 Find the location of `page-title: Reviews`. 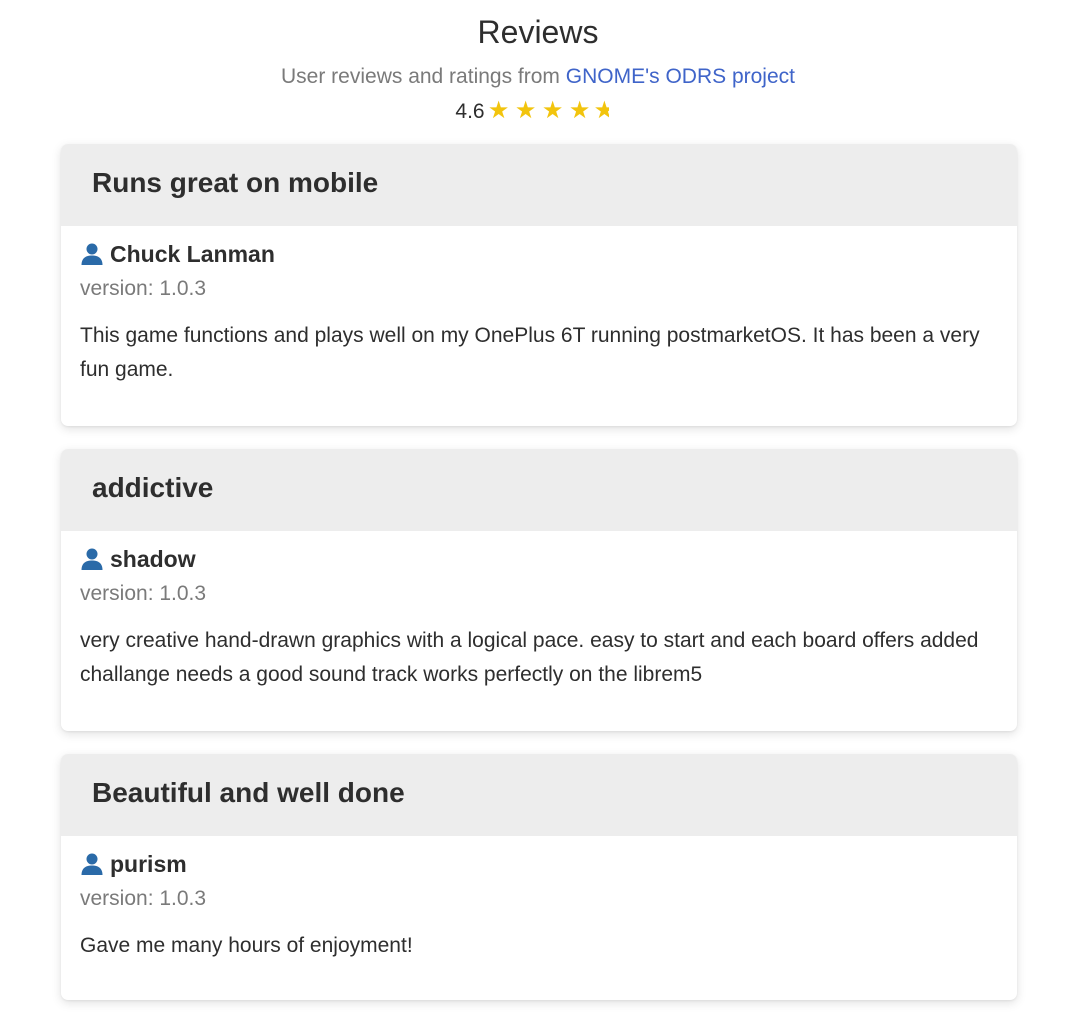

page-title: Reviews is located at coordinates (538, 32).